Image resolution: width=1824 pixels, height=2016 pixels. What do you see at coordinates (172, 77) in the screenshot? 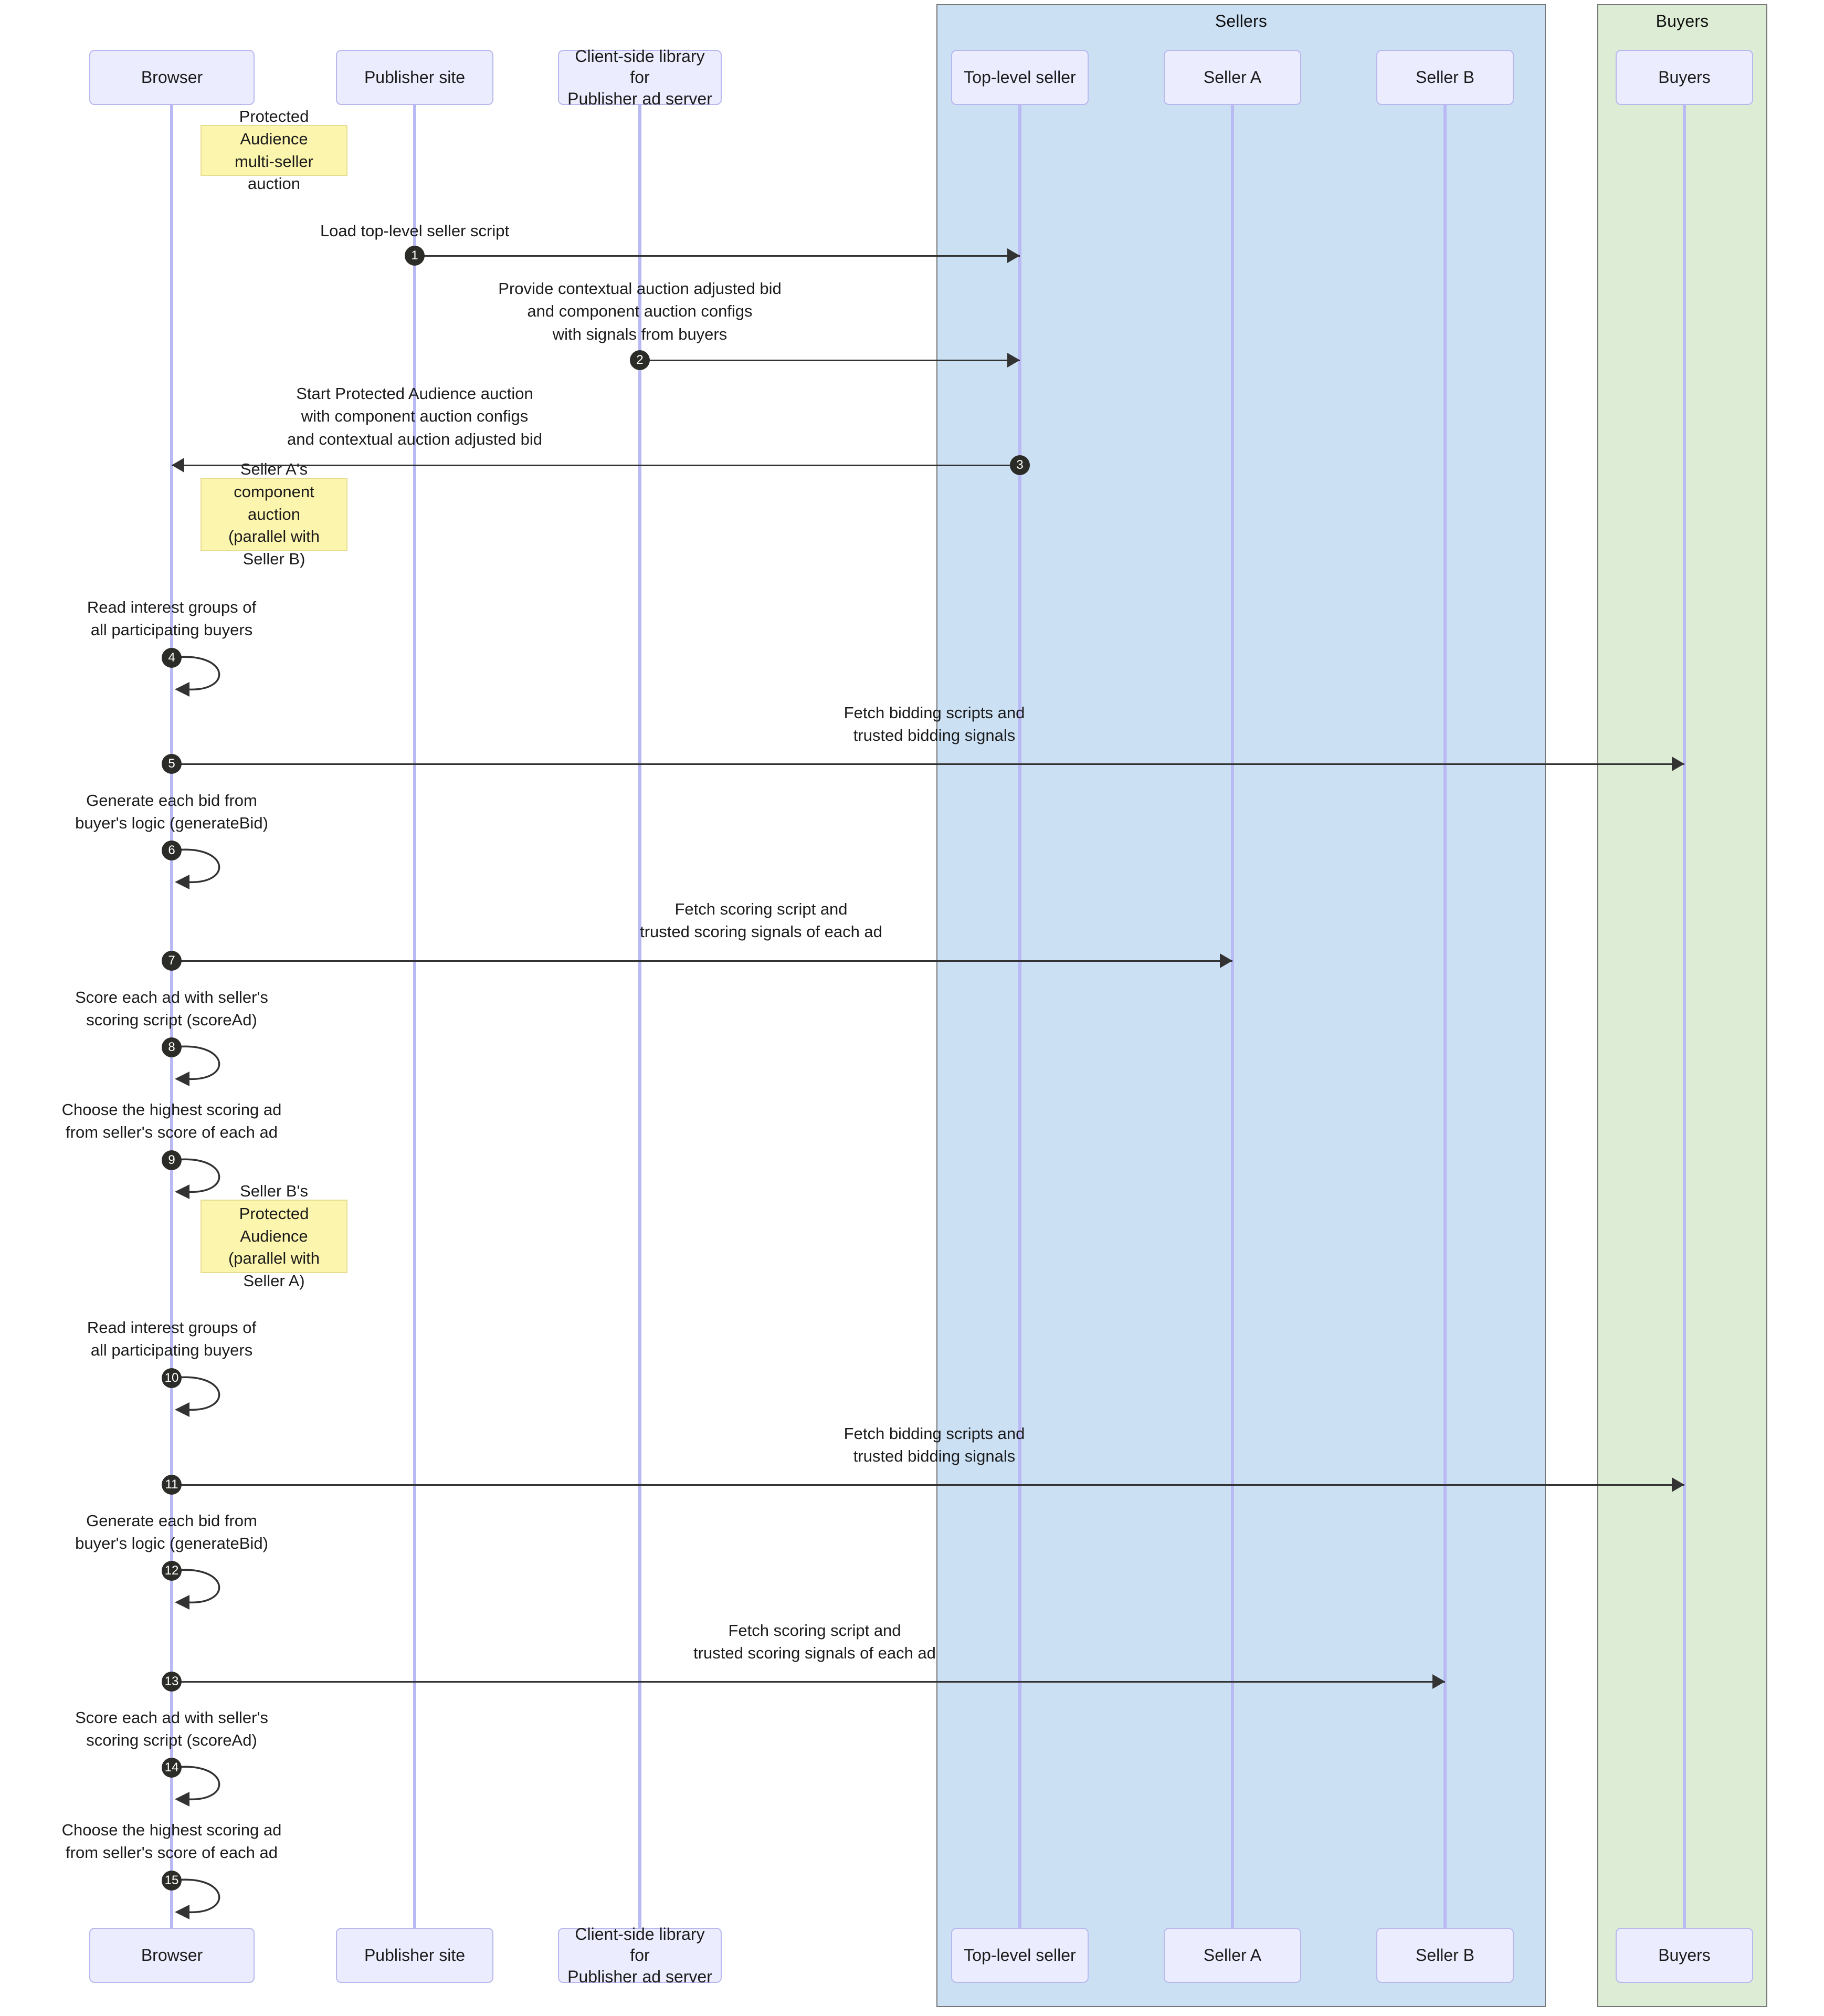
I see `actor-browser-top: Browser` at bounding box center [172, 77].